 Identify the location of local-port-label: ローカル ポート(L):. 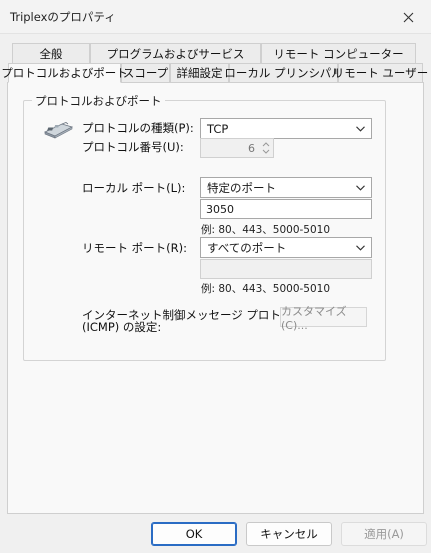
(134, 188).